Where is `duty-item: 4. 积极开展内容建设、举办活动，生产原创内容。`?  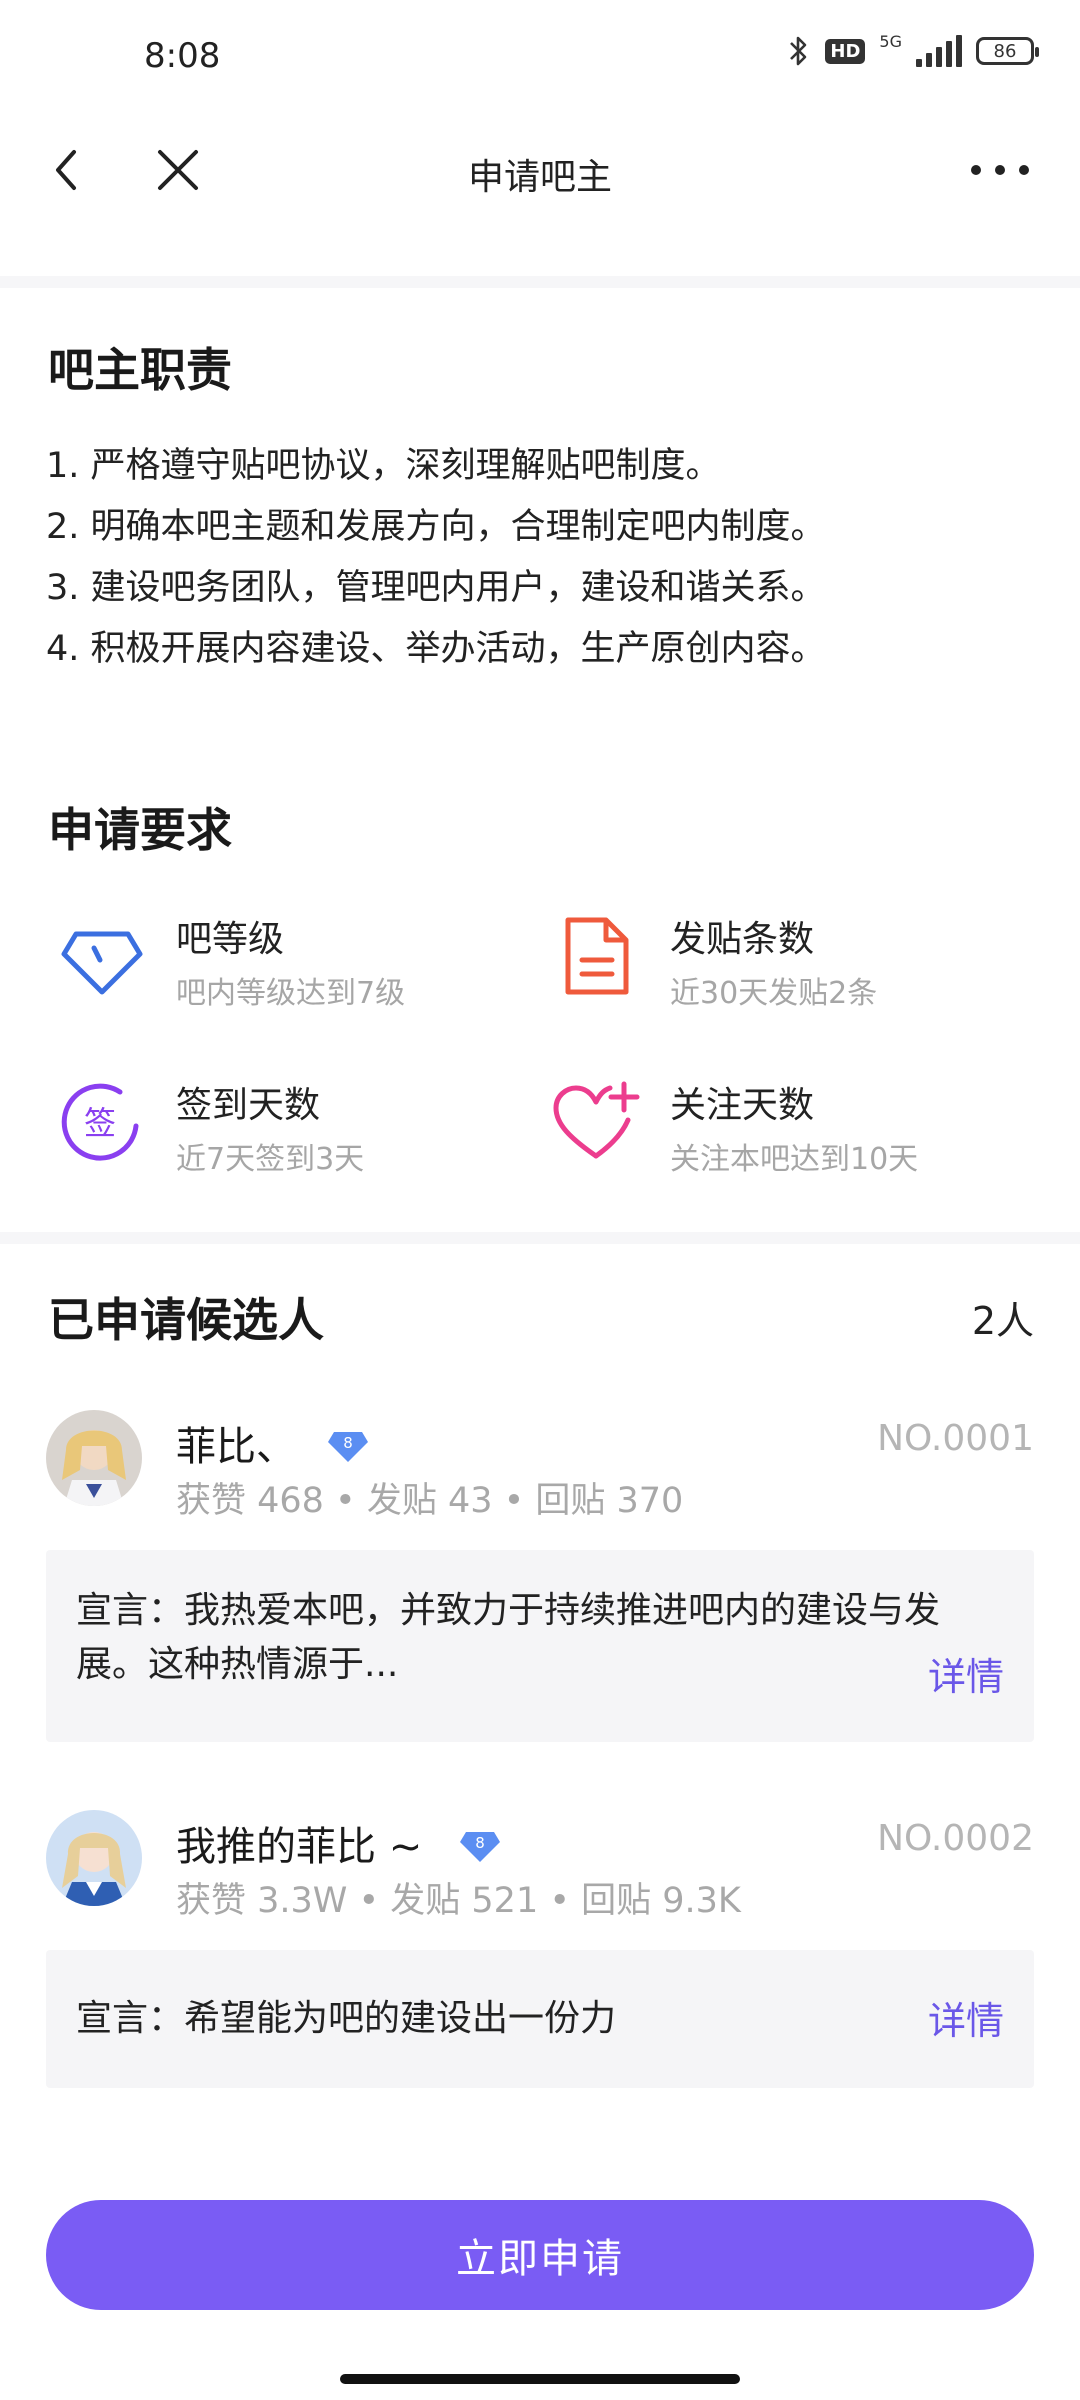
duty-item: 4. 积极开展内容建设、举办活动，生产原创内容。 is located at coordinates (436, 649).